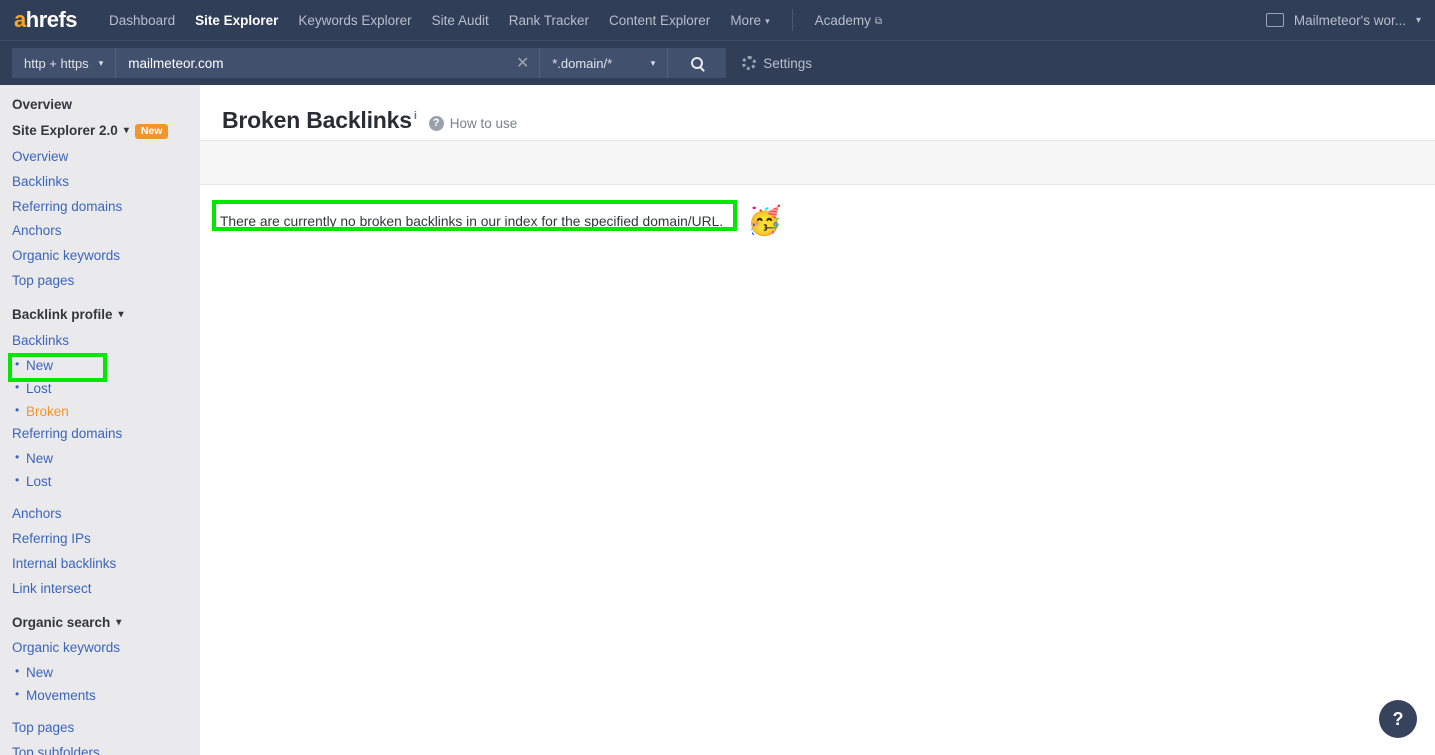 This screenshot has height=755, width=1435. Describe the element at coordinates (106, 207) in the screenshot. I see `sidebar-item-referring-domains: Referring domains` at that location.